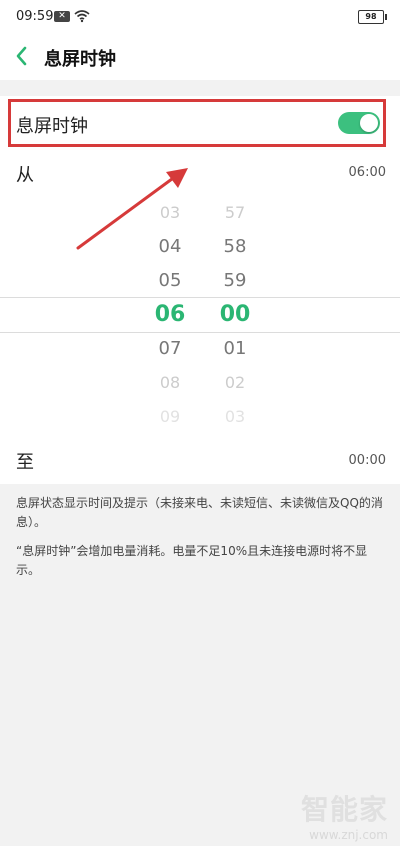  I want to click on hour-option: 08, so click(170, 383).